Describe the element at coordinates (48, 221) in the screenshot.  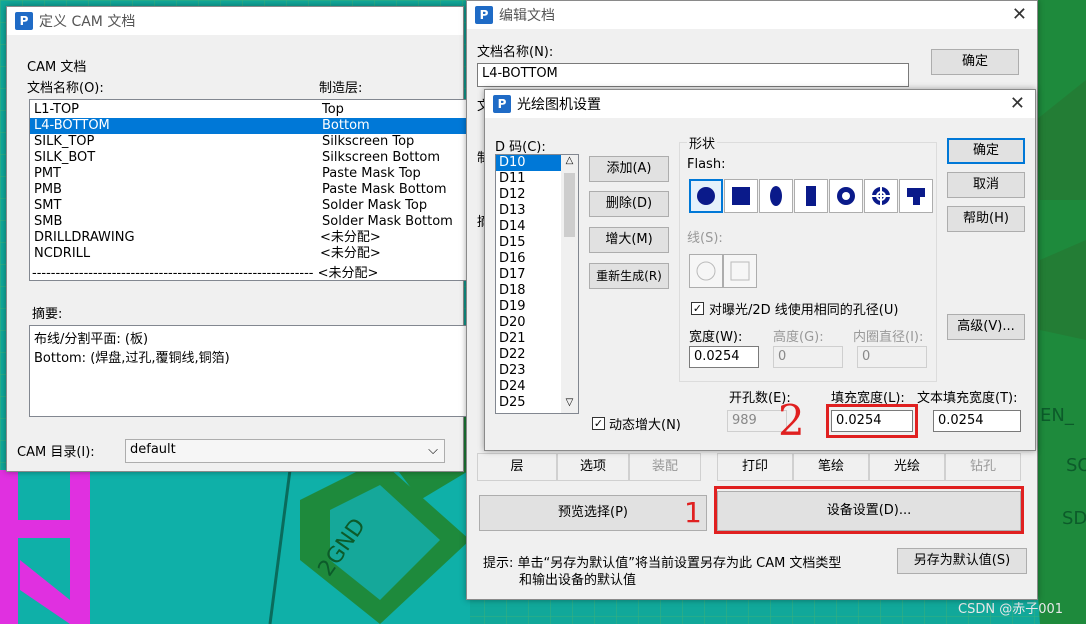
I see `doc-name-cell: SMB` at that location.